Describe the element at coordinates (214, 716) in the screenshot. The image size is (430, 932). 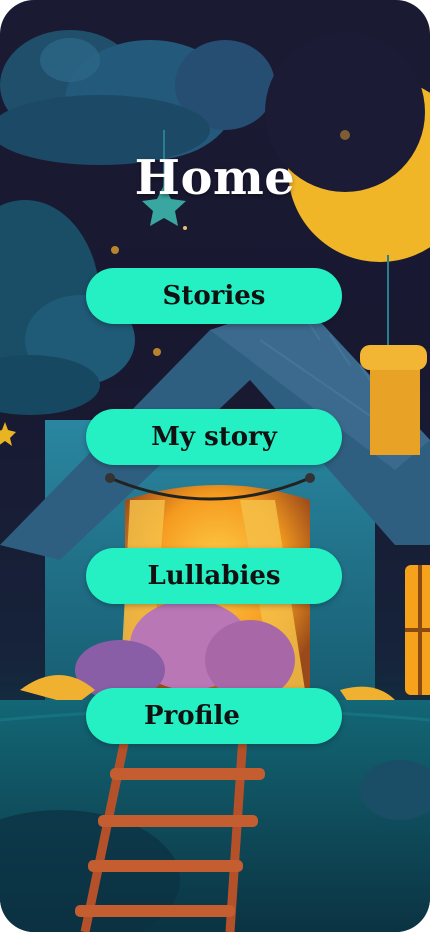
I see `profile-button: Profile` at that location.